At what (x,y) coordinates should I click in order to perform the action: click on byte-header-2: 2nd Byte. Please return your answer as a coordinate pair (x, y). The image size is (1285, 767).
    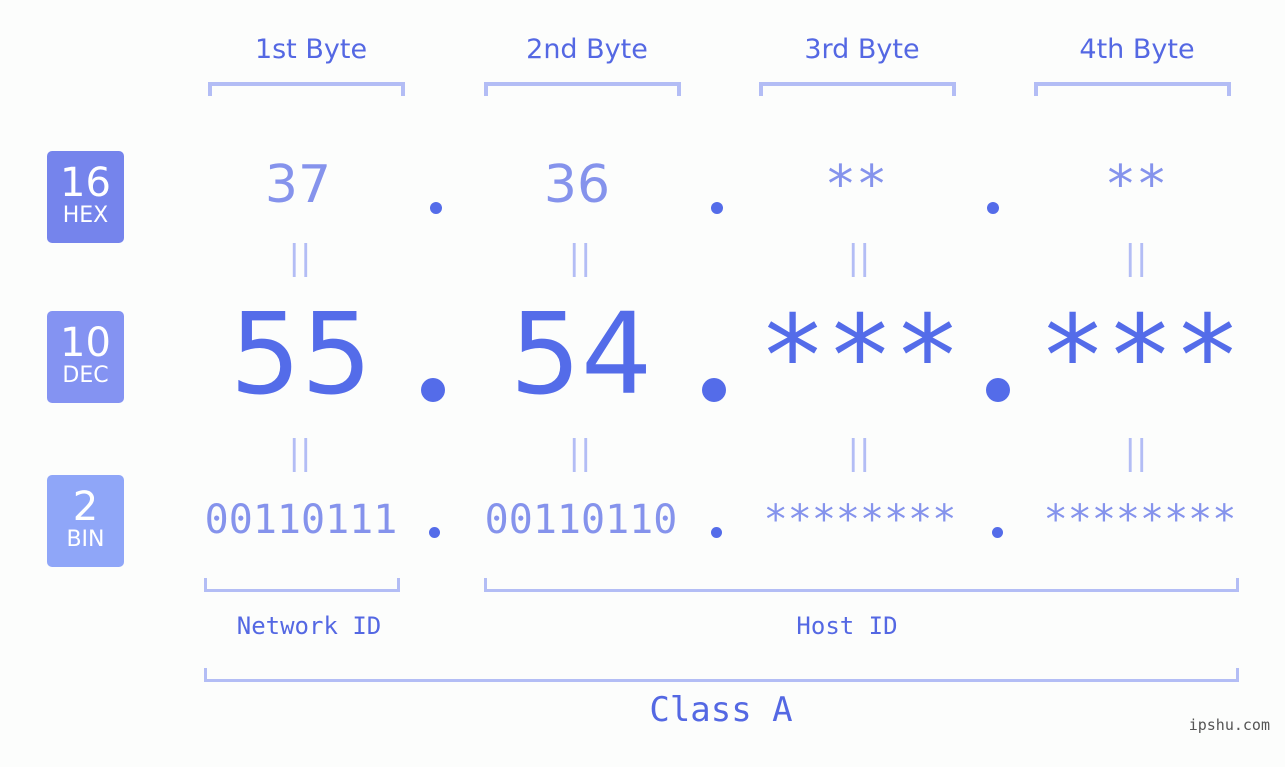
    Looking at the image, I should click on (587, 49).